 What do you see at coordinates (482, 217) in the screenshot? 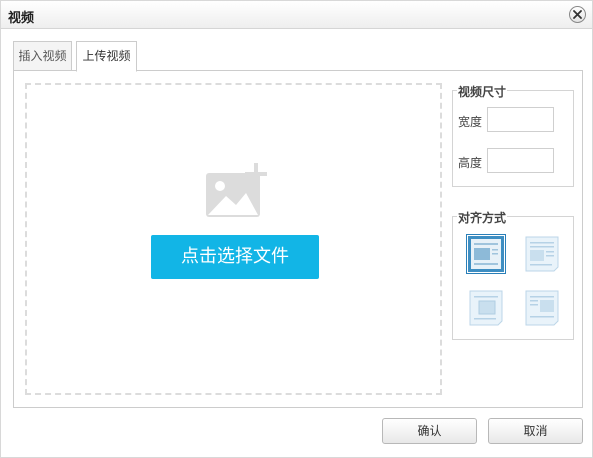
I see `alignment-legend: 对齐方式` at bounding box center [482, 217].